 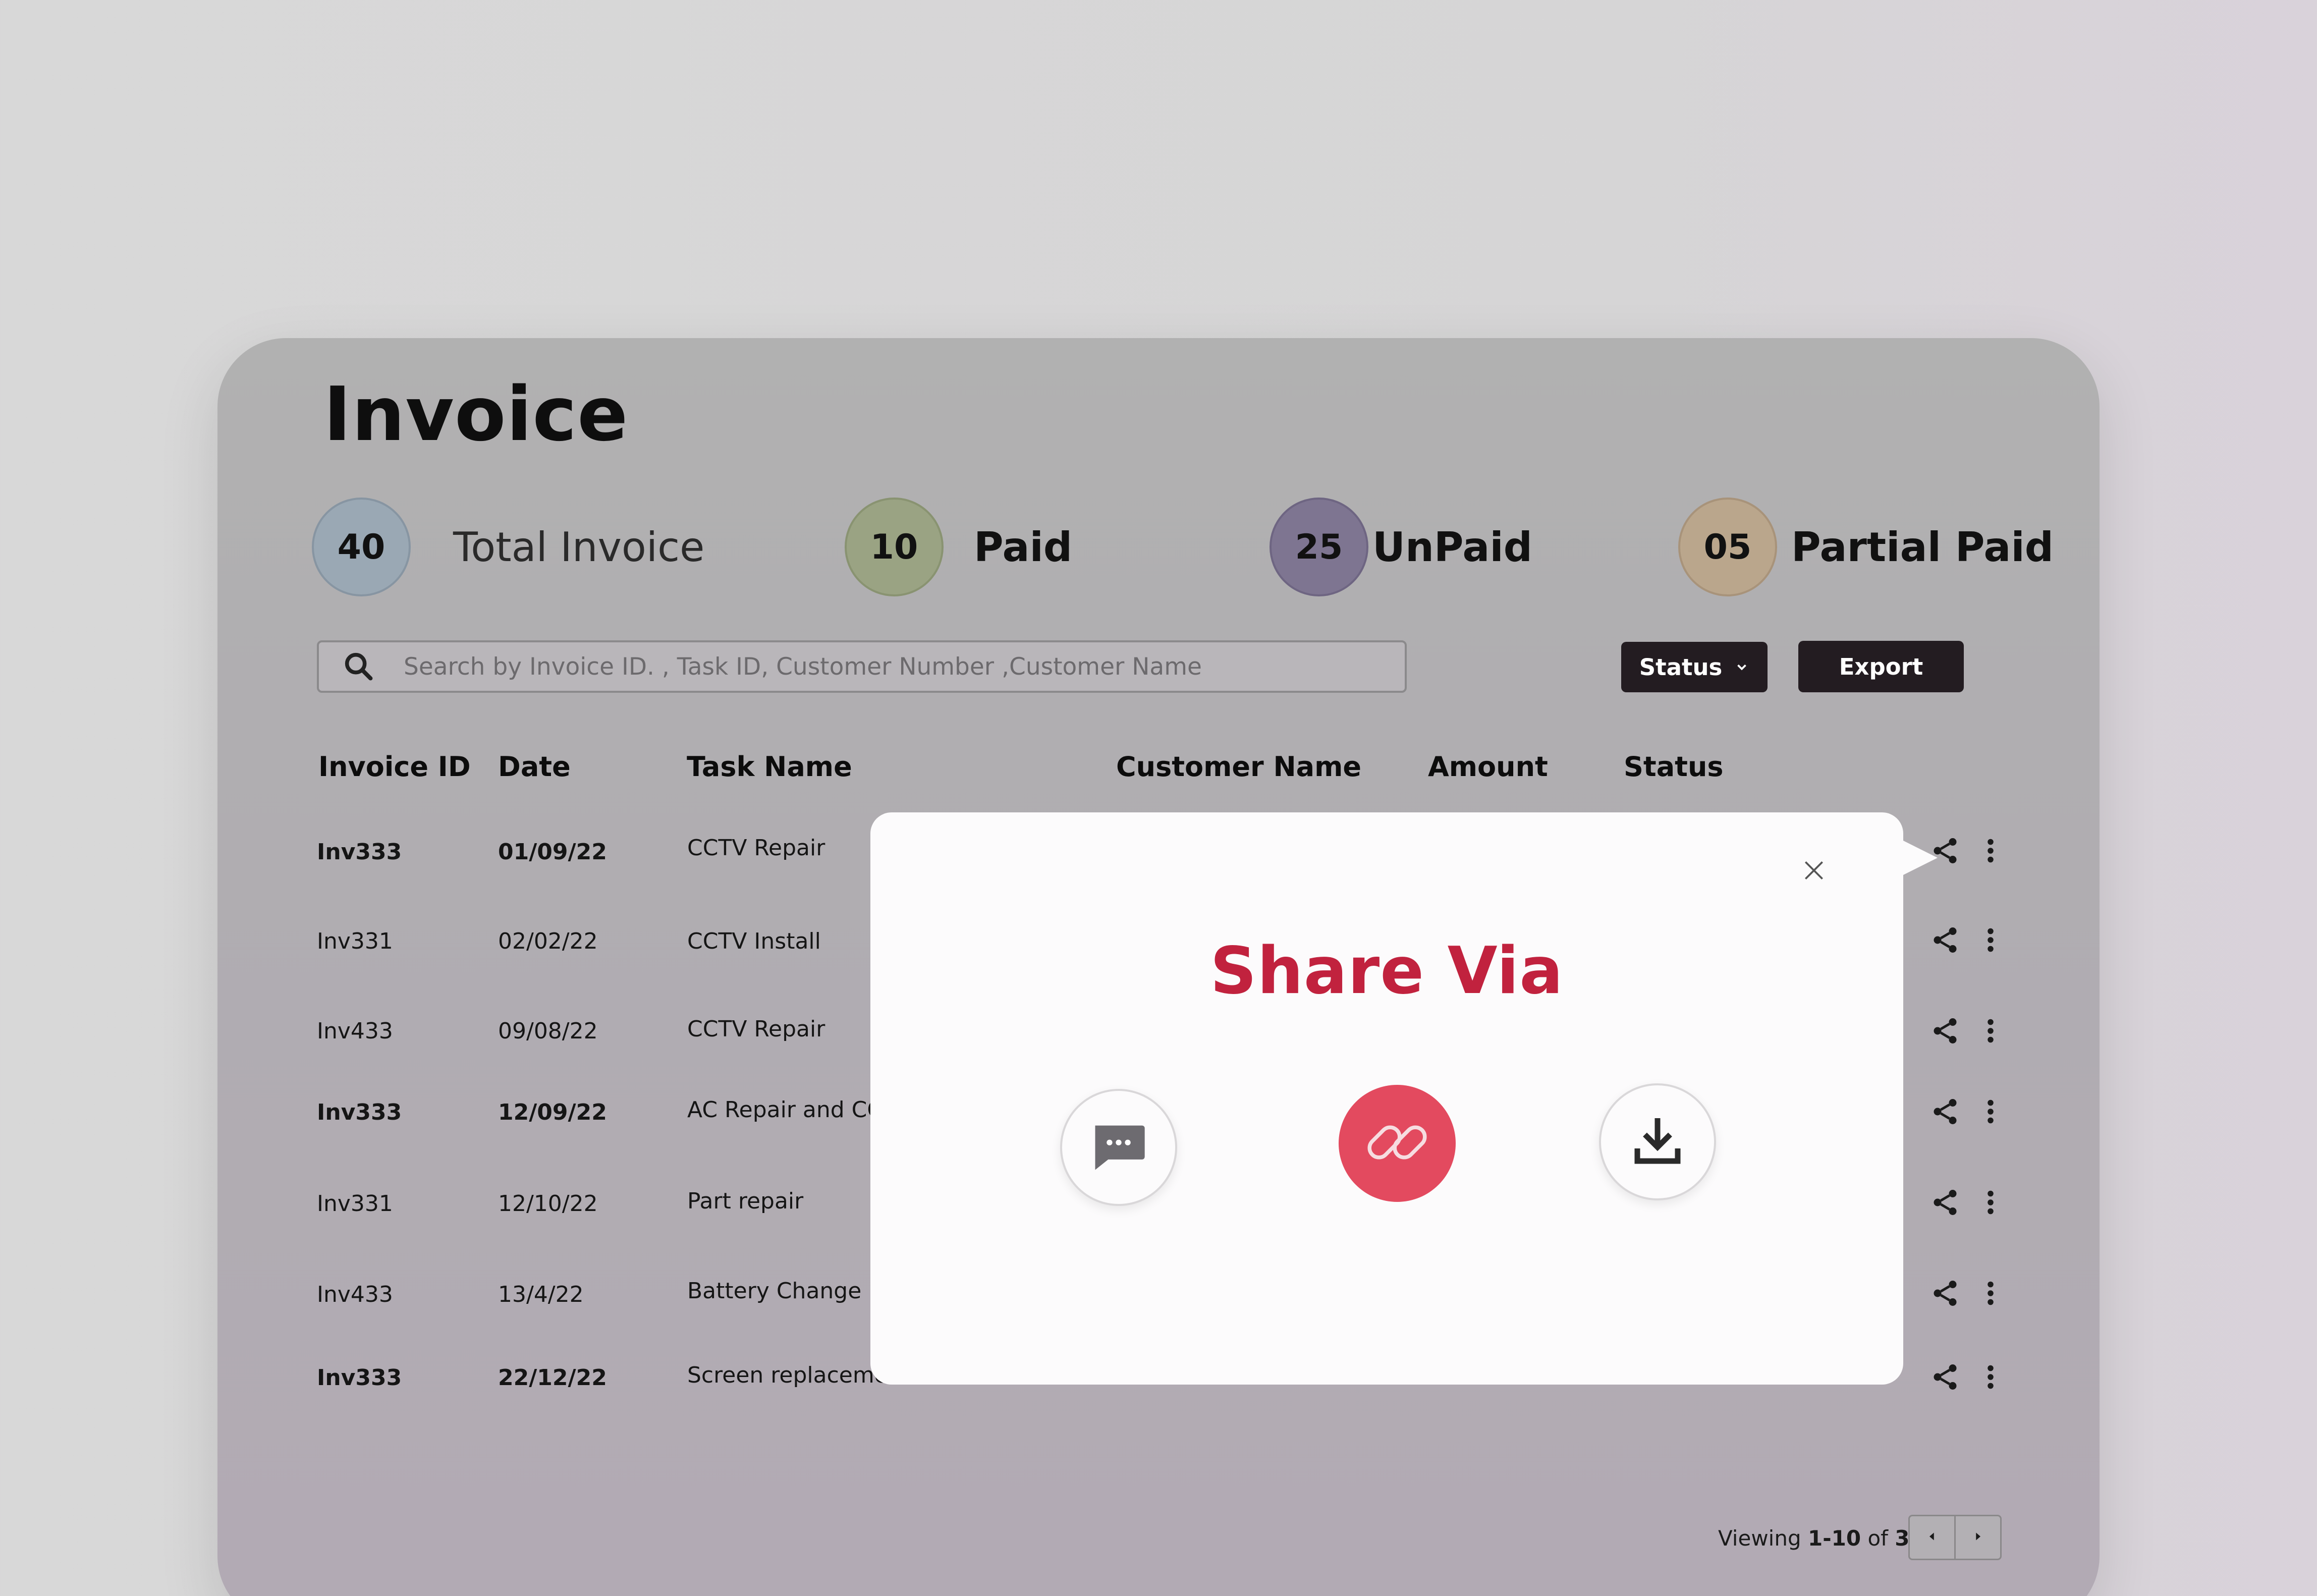 I want to click on task-name-cell: Part repair, so click(x=745, y=1201).